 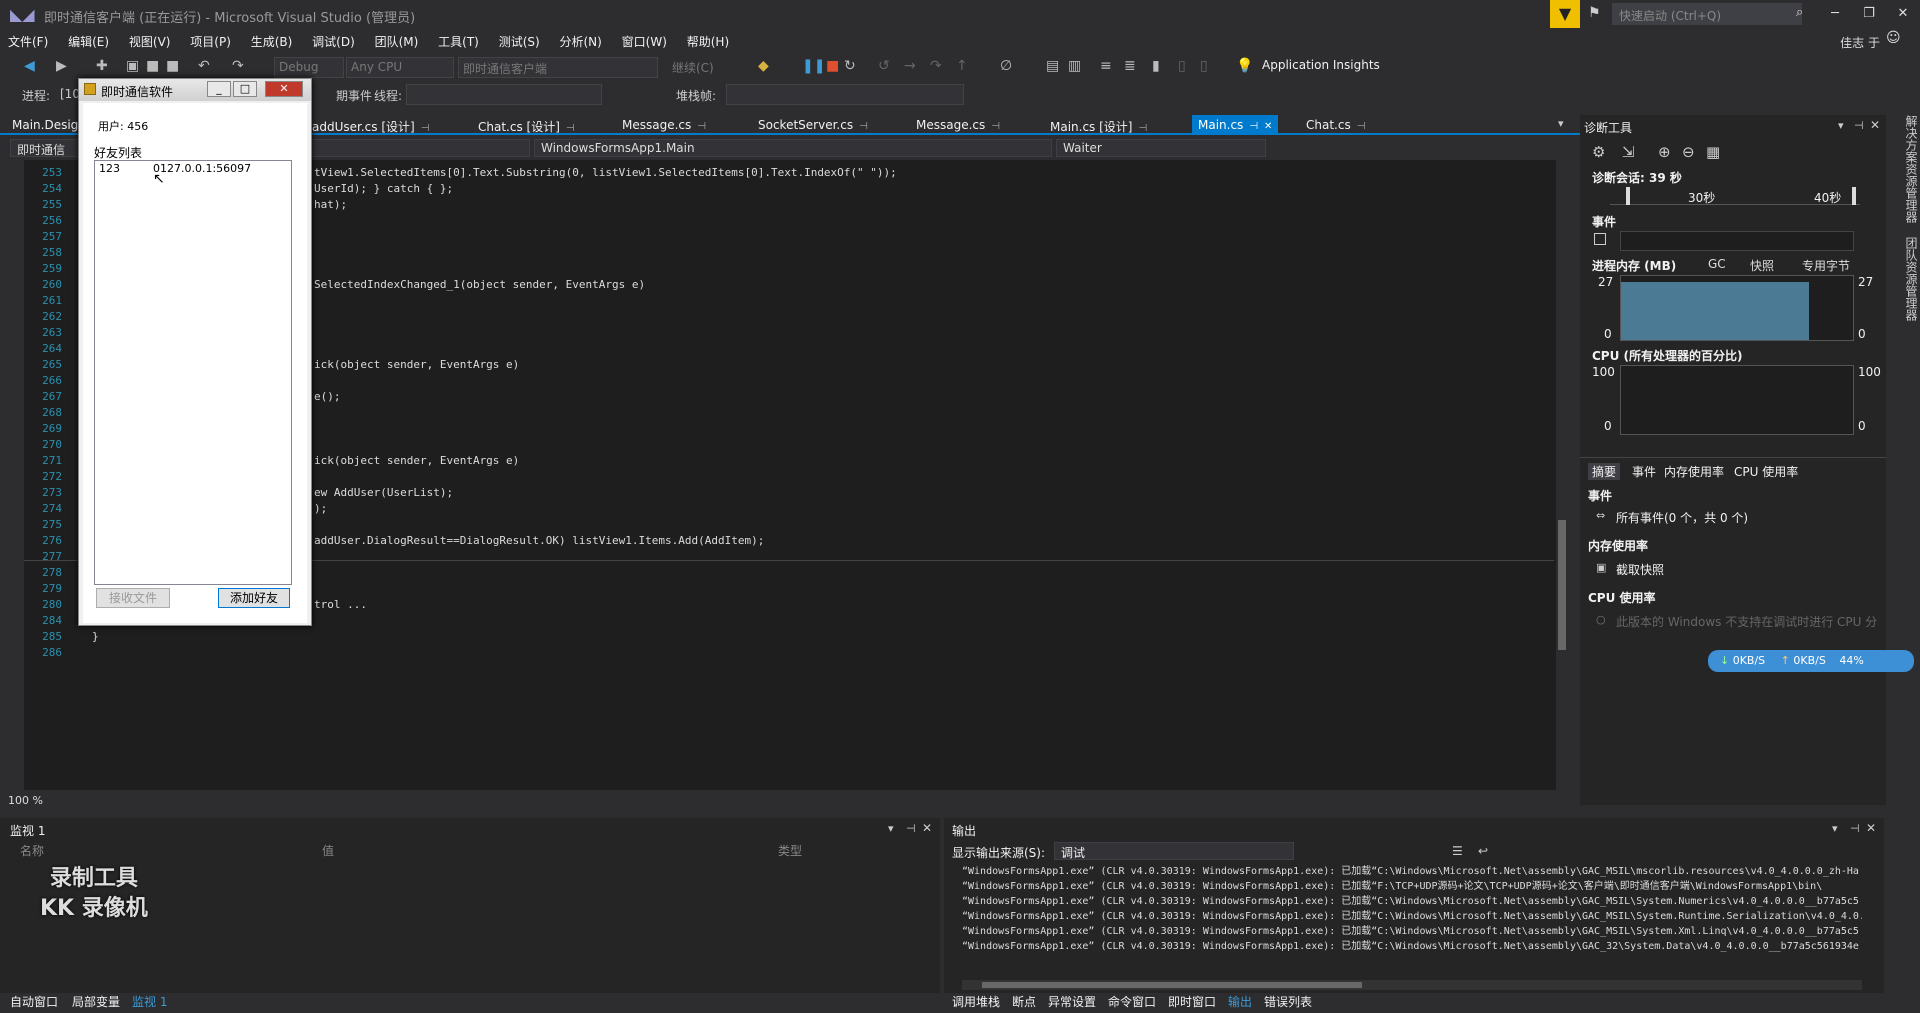 I want to click on menu-tools: 工具(T), so click(x=458, y=41).